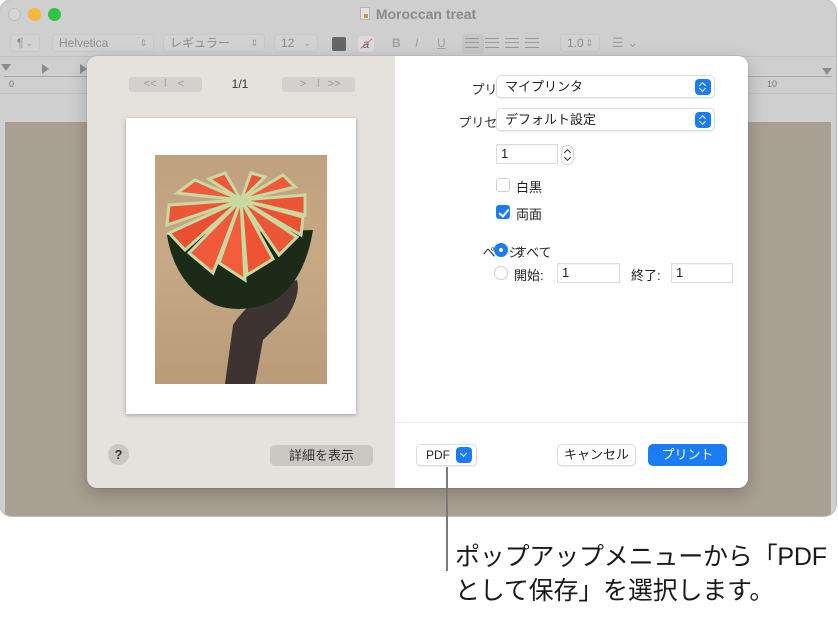  Describe the element at coordinates (366, 44) in the screenshot. I see `highlight-color-button: a` at that location.